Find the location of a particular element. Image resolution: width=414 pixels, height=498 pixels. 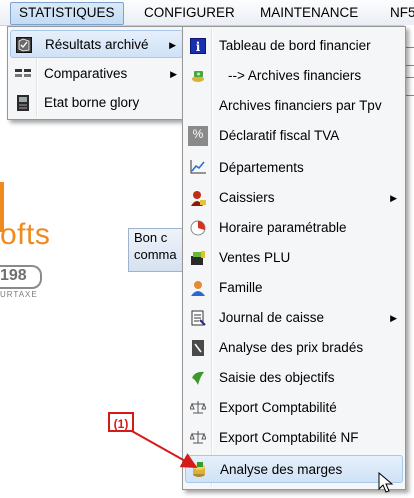

menu-item-label: Résultats archivé is located at coordinates (97, 44).